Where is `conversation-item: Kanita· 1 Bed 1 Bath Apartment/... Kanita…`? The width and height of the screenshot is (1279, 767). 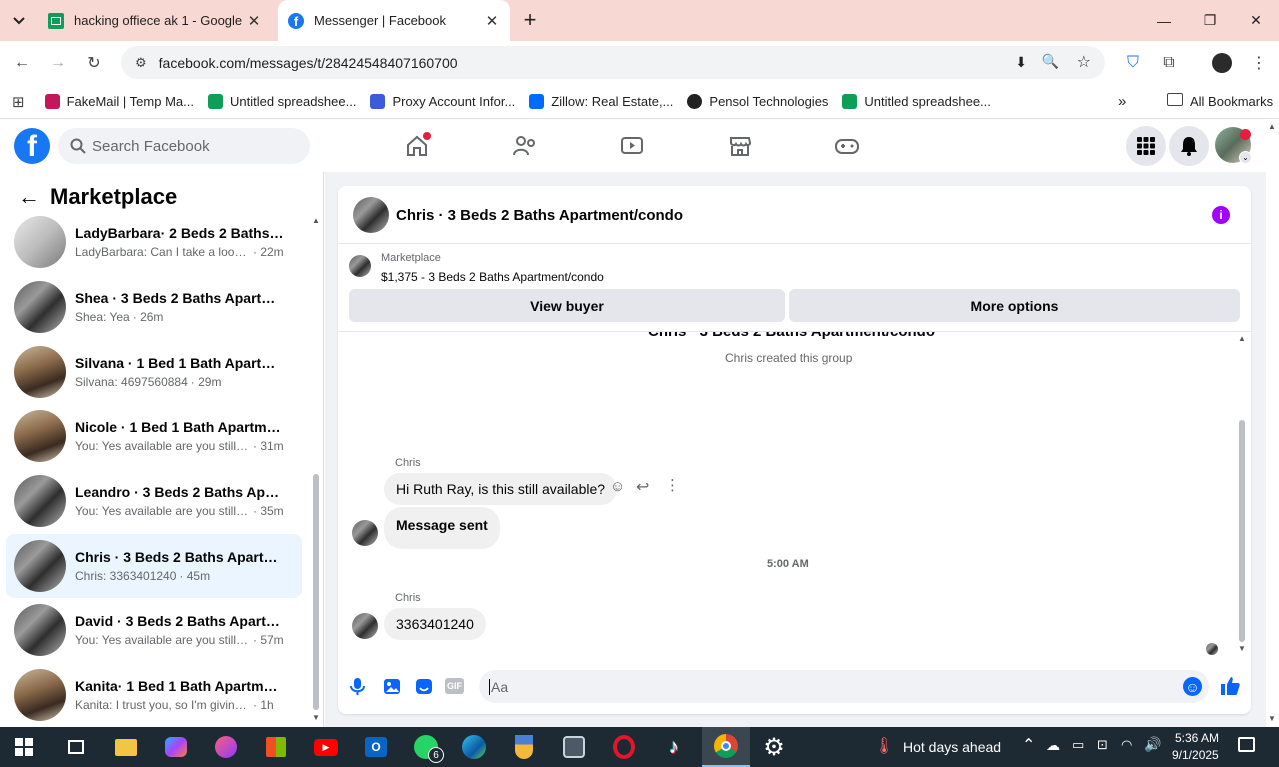
conversation-item: Kanita· 1 Bed 1 Bath Apartment/... Kanita… is located at coordinates (154, 695).